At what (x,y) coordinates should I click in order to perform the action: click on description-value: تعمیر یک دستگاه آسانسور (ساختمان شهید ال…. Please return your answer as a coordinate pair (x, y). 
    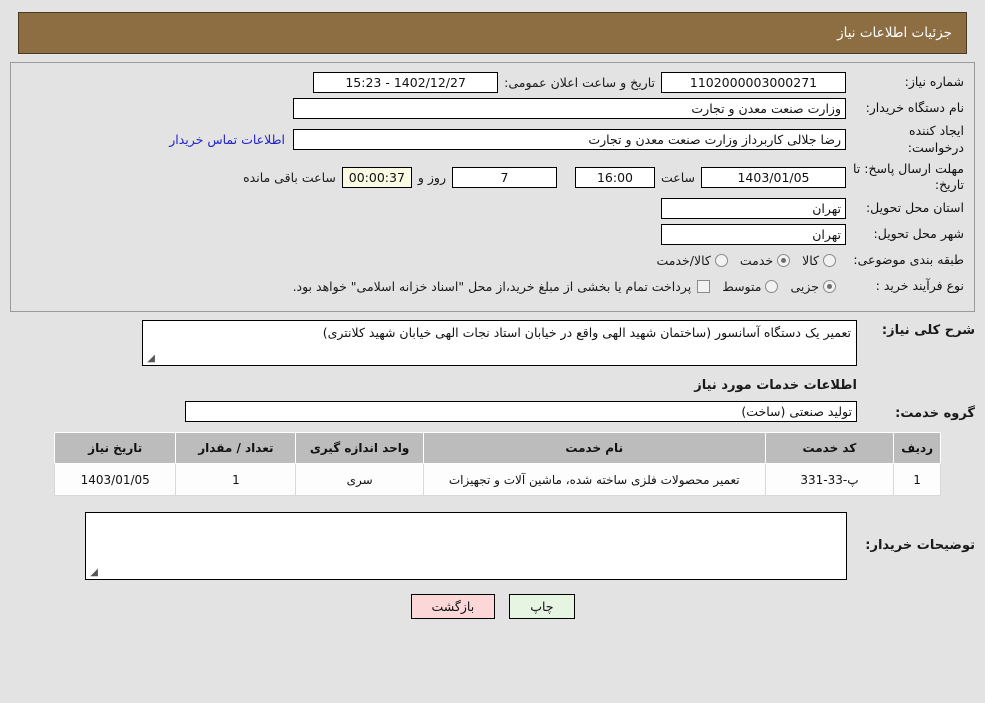
    Looking at the image, I should click on (586, 333).